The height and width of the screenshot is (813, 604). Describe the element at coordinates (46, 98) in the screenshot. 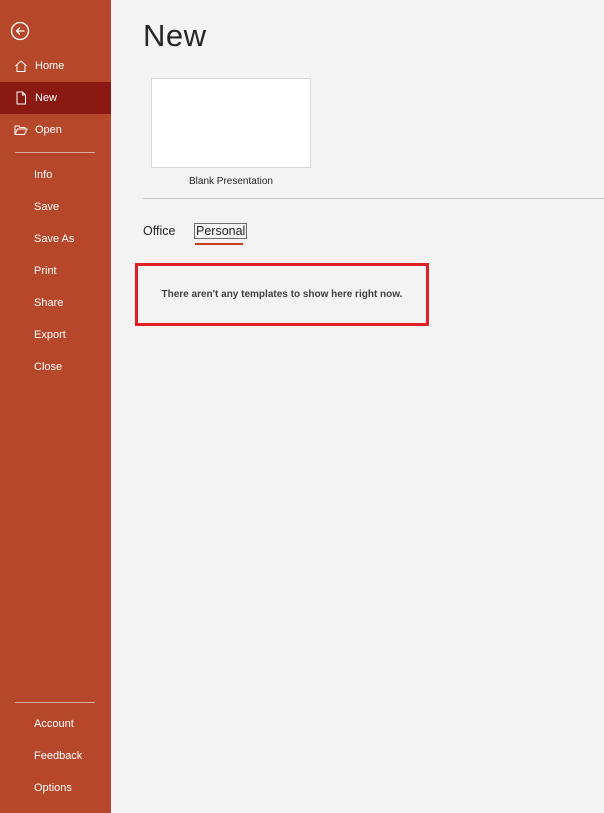

I see `sidebar-item-label: New` at that location.